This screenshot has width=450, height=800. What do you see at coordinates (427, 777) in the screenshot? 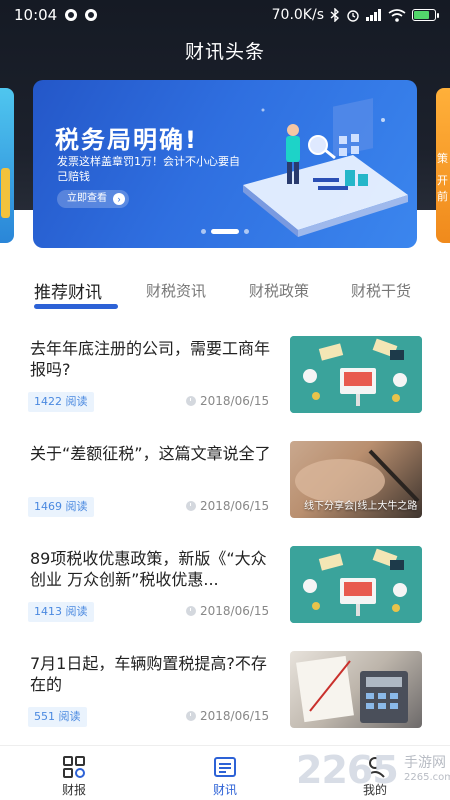
I see `watermark-url: 2265.com` at bounding box center [427, 777].